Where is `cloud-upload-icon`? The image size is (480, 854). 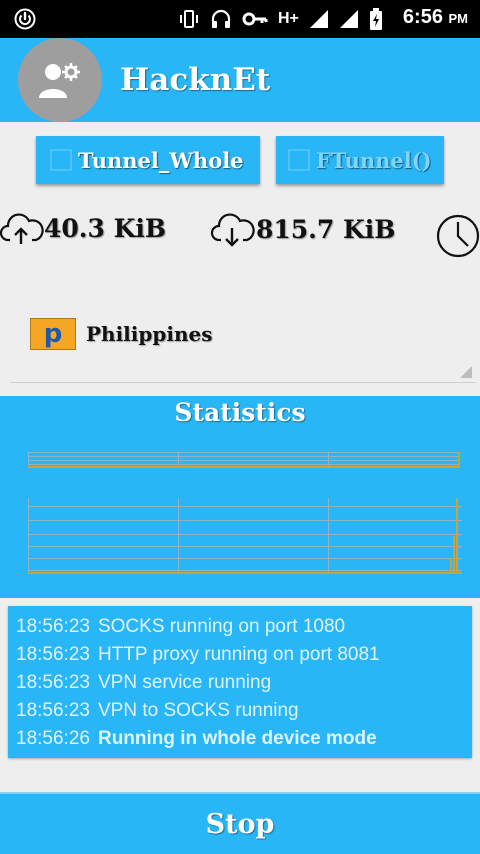
cloud-upload-icon is located at coordinates (22, 228).